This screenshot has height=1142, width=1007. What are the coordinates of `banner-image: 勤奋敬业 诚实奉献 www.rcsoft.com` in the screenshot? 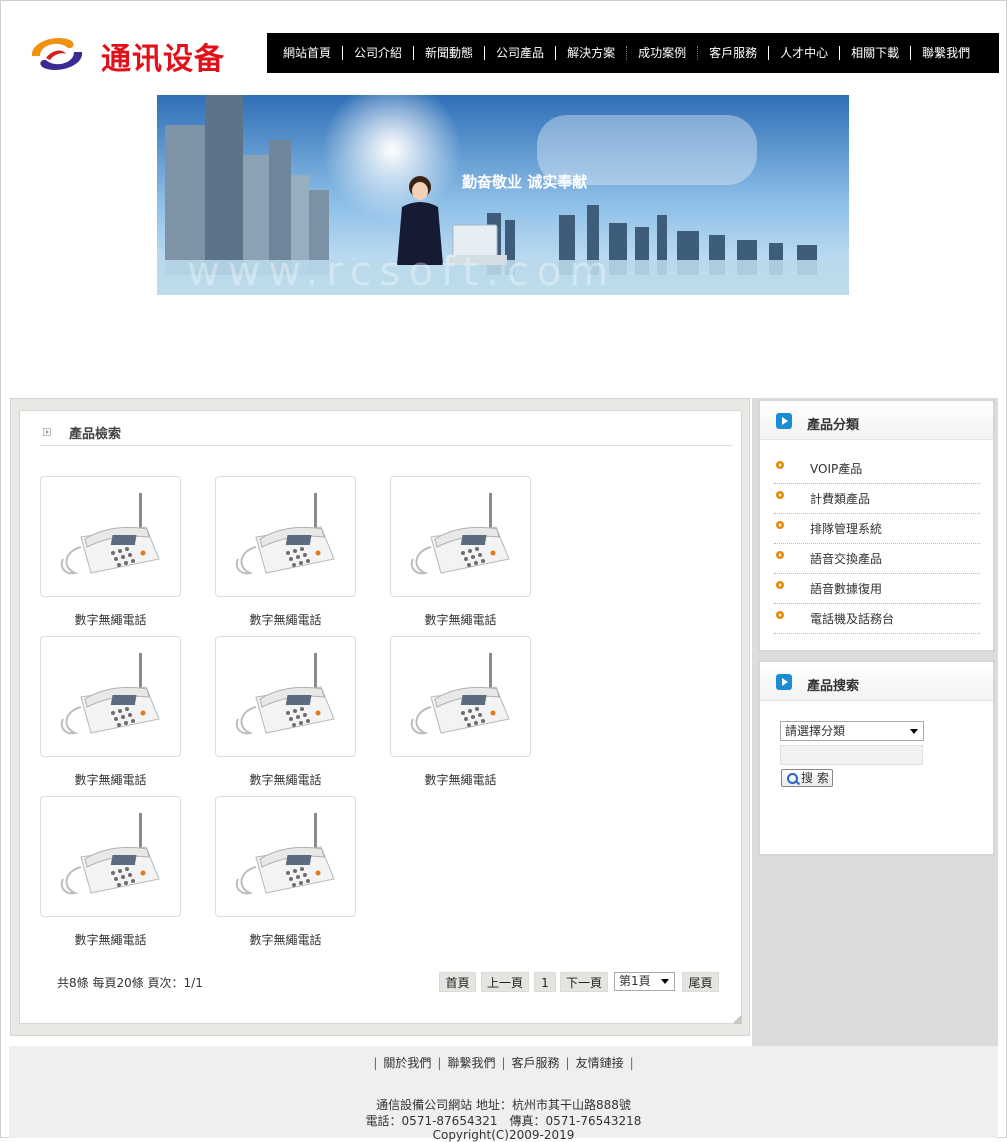 It's located at (503, 195).